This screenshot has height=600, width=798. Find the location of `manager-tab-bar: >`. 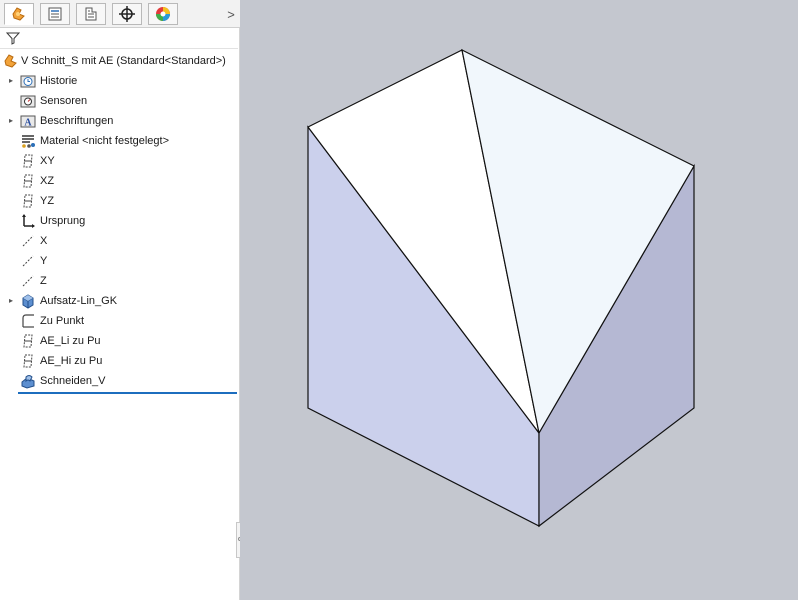

manager-tab-bar: > is located at coordinates (120, 14).